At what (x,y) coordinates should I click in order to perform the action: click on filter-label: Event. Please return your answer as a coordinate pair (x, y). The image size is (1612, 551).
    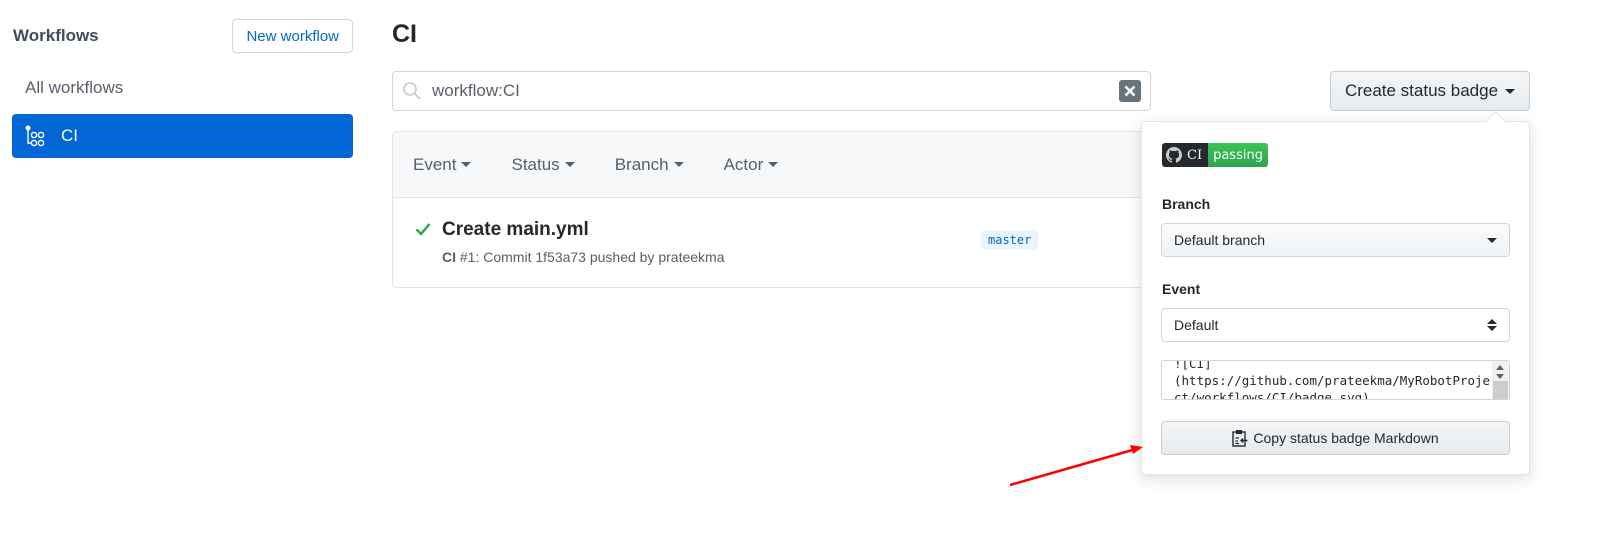
    Looking at the image, I should click on (435, 164).